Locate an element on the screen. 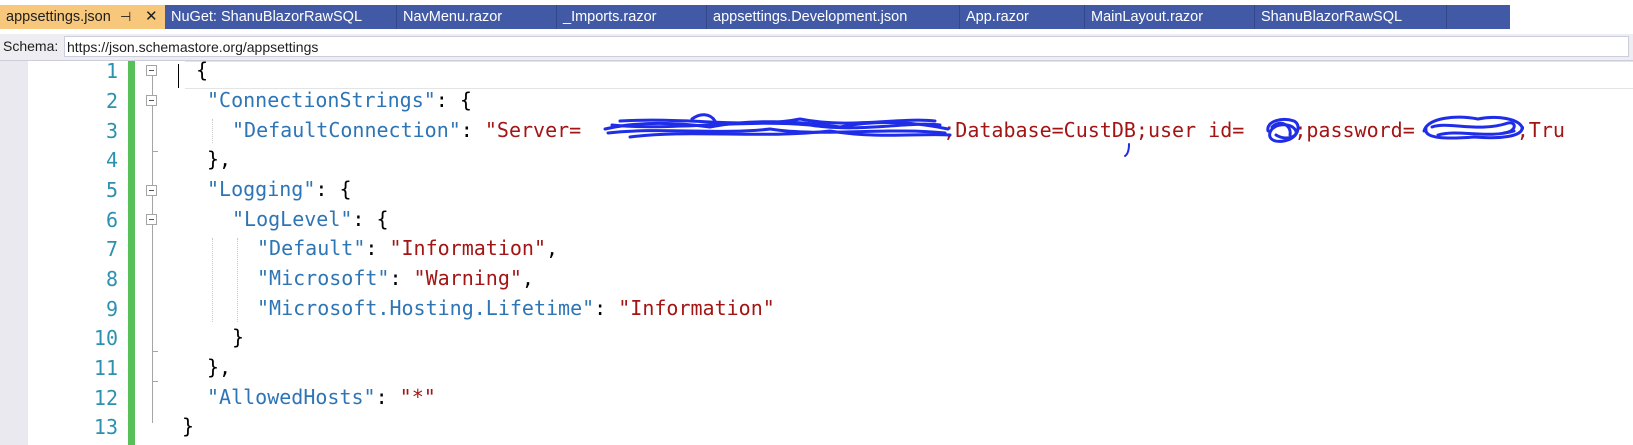 This screenshot has width=1633, height=445. tab-appsettings-json: appsettings.json ⊣ ✕ is located at coordinates (82, 17).